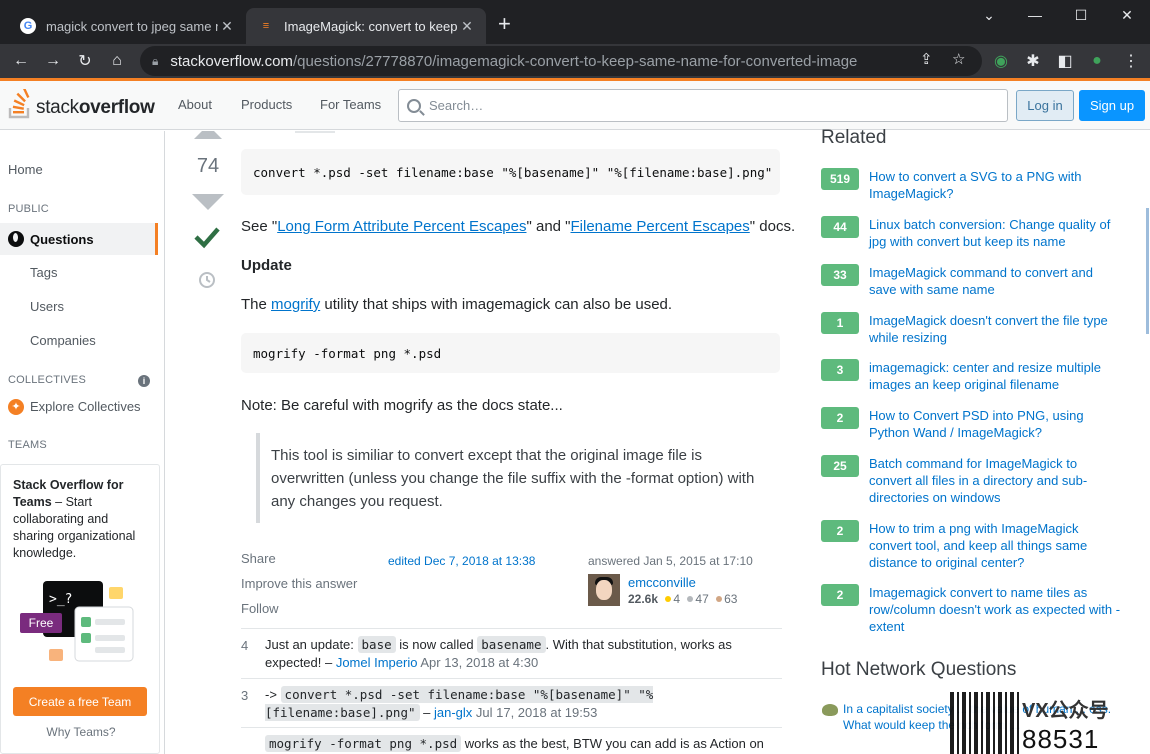 The width and height of the screenshot is (1150, 754). I want to click on browser-tab-stackoverflow: ≡ ImageMagick: convert to keep ✕, so click(366, 26).